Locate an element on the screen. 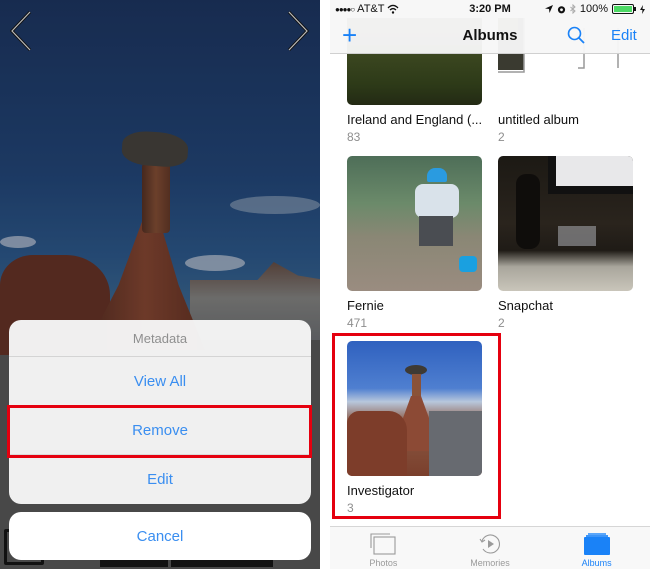  signal-strength: ●●●●○ is located at coordinates (345, 9).